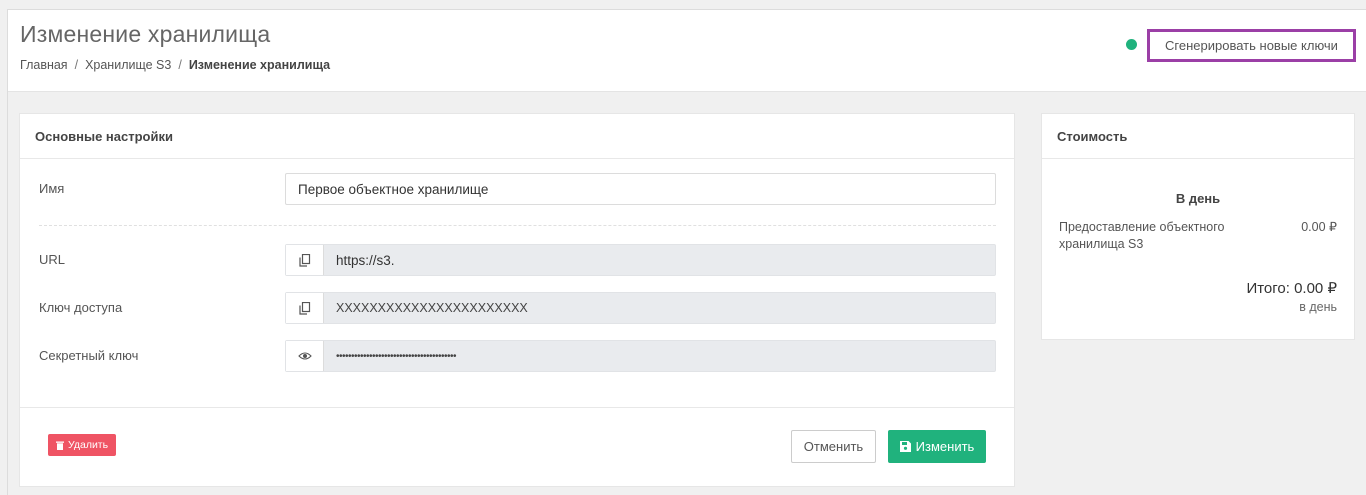 This screenshot has width=1366, height=495. I want to click on name-field: Первое объектное хранилище, so click(640, 189).